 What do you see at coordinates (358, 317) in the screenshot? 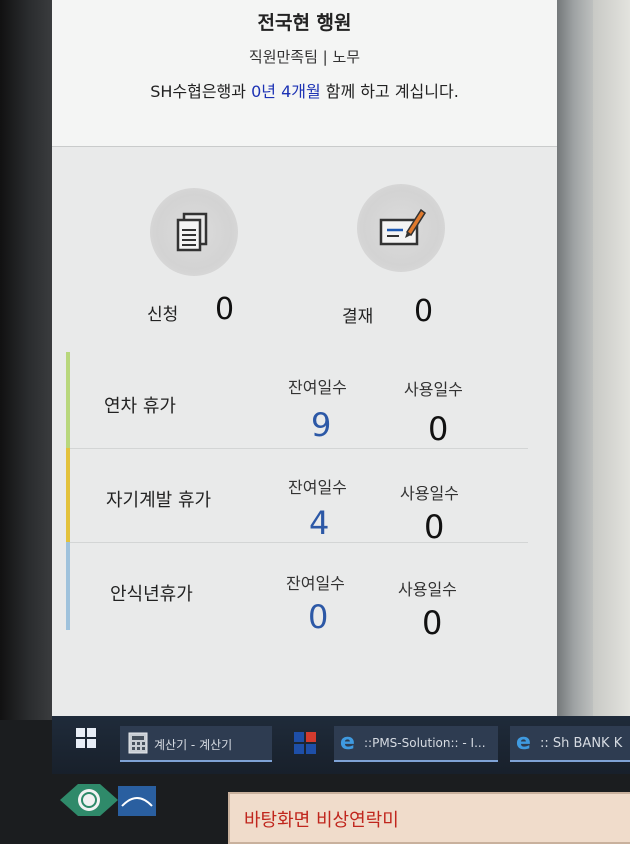
I see `approve-label: 결재` at bounding box center [358, 317].